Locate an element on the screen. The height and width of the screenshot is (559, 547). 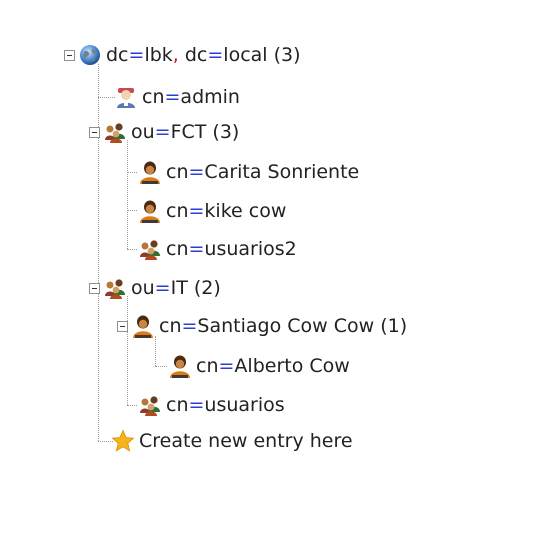
star-icon is located at coordinates (123, 440).